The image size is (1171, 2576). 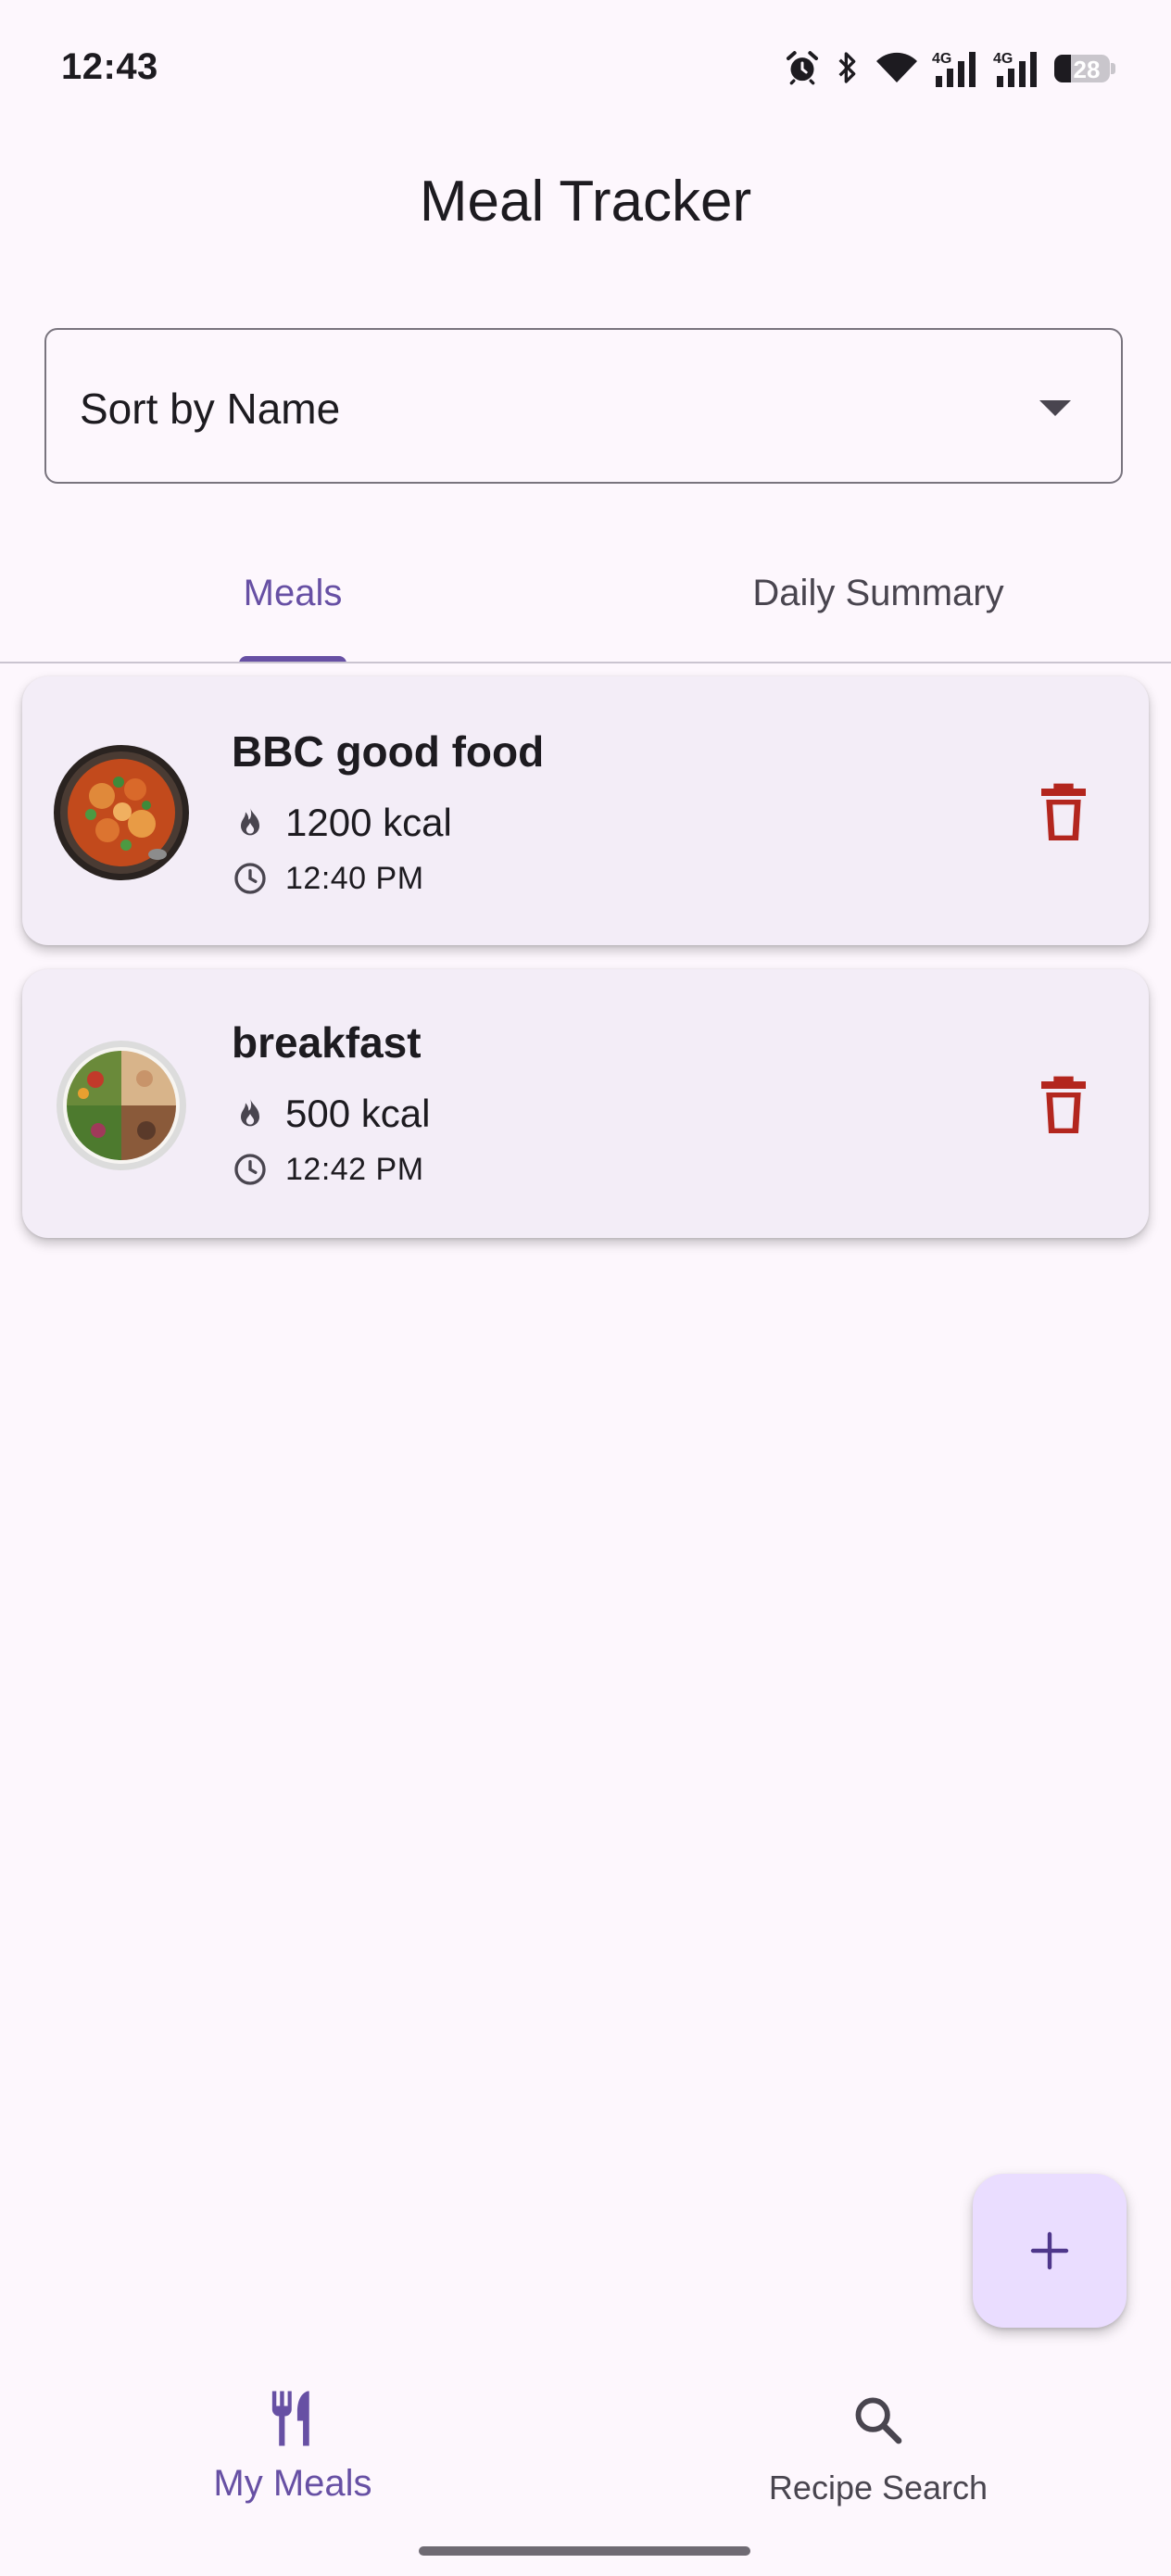 I want to click on sort-selected-value: Sort by Name, so click(x=211, y=409).